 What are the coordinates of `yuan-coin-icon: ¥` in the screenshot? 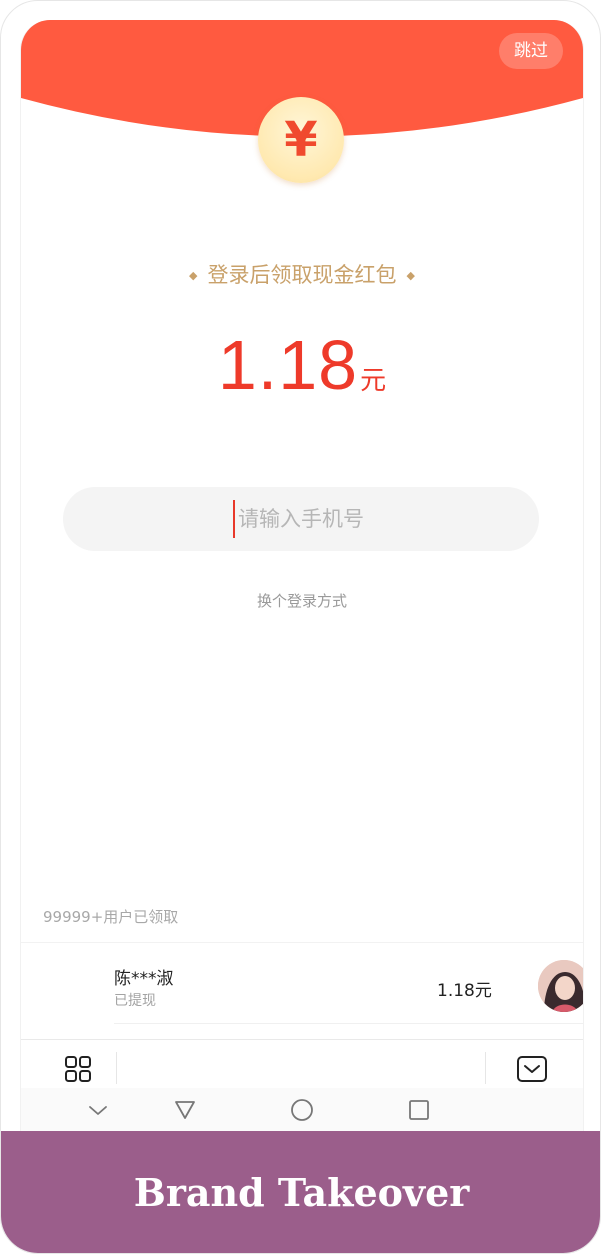 It's located at (301, 140).